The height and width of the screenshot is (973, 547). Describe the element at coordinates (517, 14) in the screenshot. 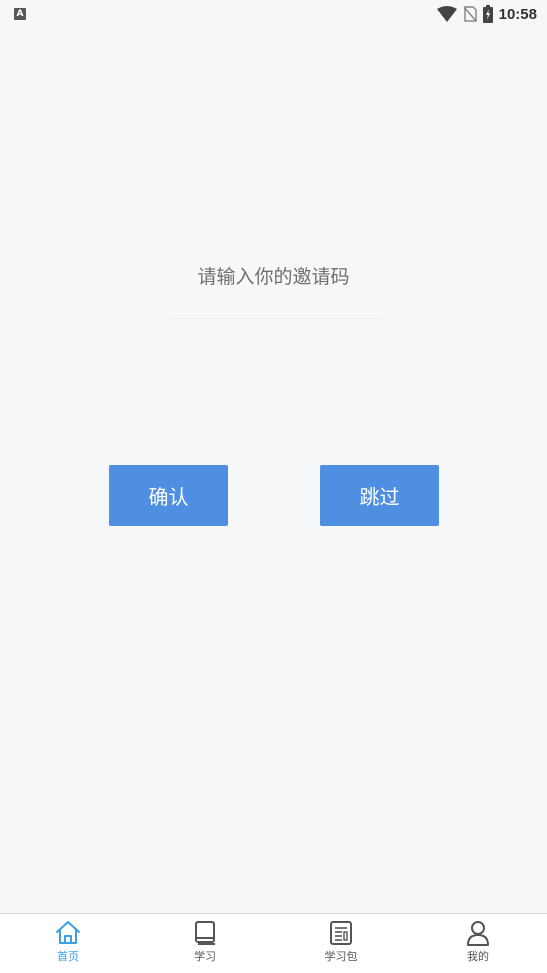

I see `status-time: 10:58` at that location.